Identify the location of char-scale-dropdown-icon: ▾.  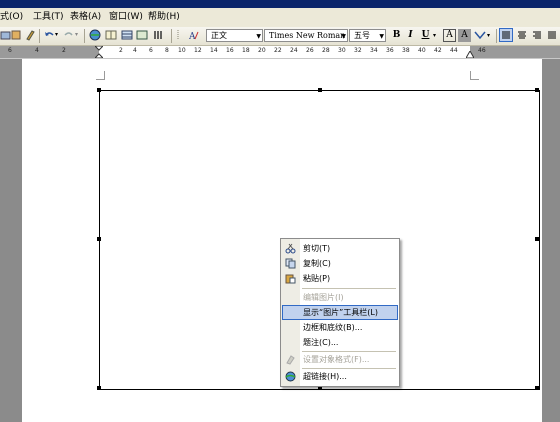
(488, 35).